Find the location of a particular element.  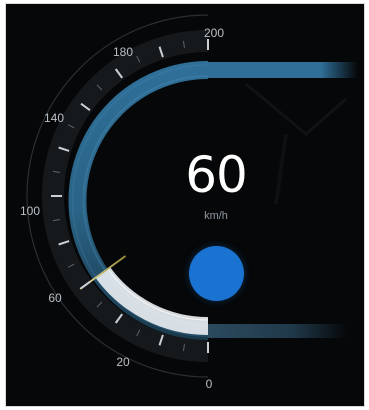

status-indicator-dot is located at coordinates (216, 273).